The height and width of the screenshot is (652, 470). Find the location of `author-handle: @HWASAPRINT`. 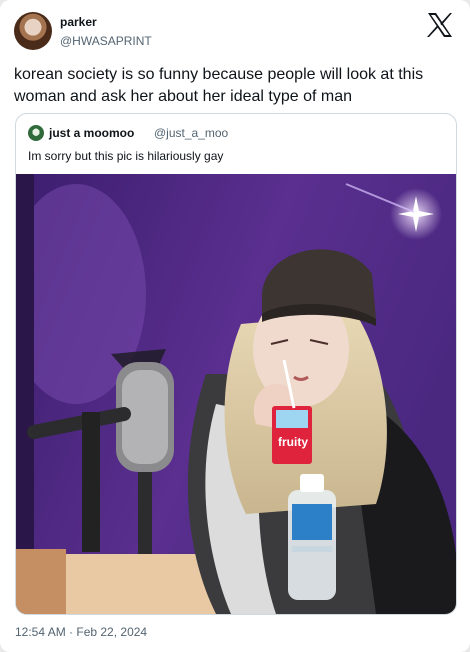

author-handle: @HWASAPRINT is located at coordinates (106, 41).